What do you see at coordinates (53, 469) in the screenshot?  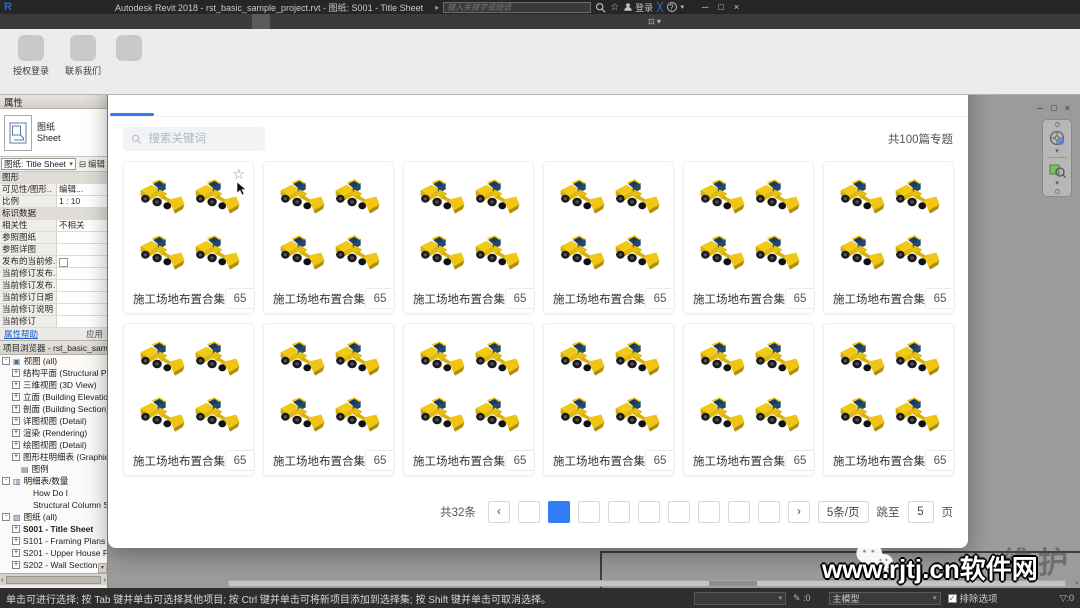 I see `tree-item: ▤ 图例` at bounding box center [53, 469].